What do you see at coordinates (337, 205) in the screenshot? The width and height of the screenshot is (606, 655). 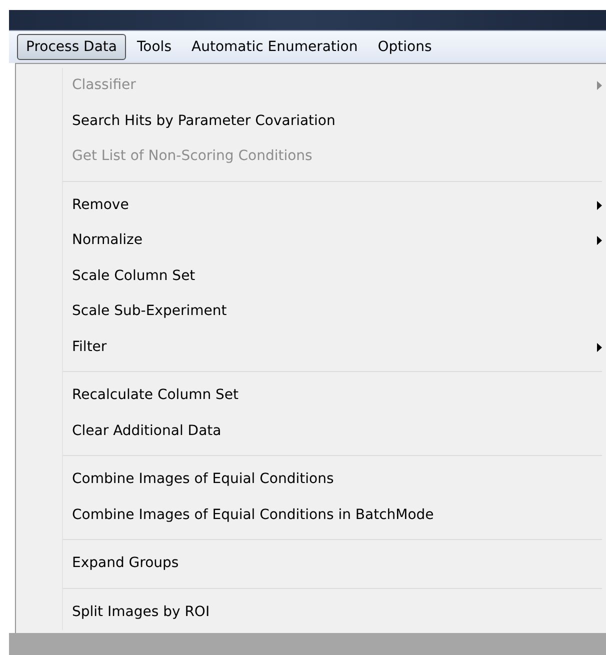 I see `menu-item: Remove` at bounding box center [337, 205].